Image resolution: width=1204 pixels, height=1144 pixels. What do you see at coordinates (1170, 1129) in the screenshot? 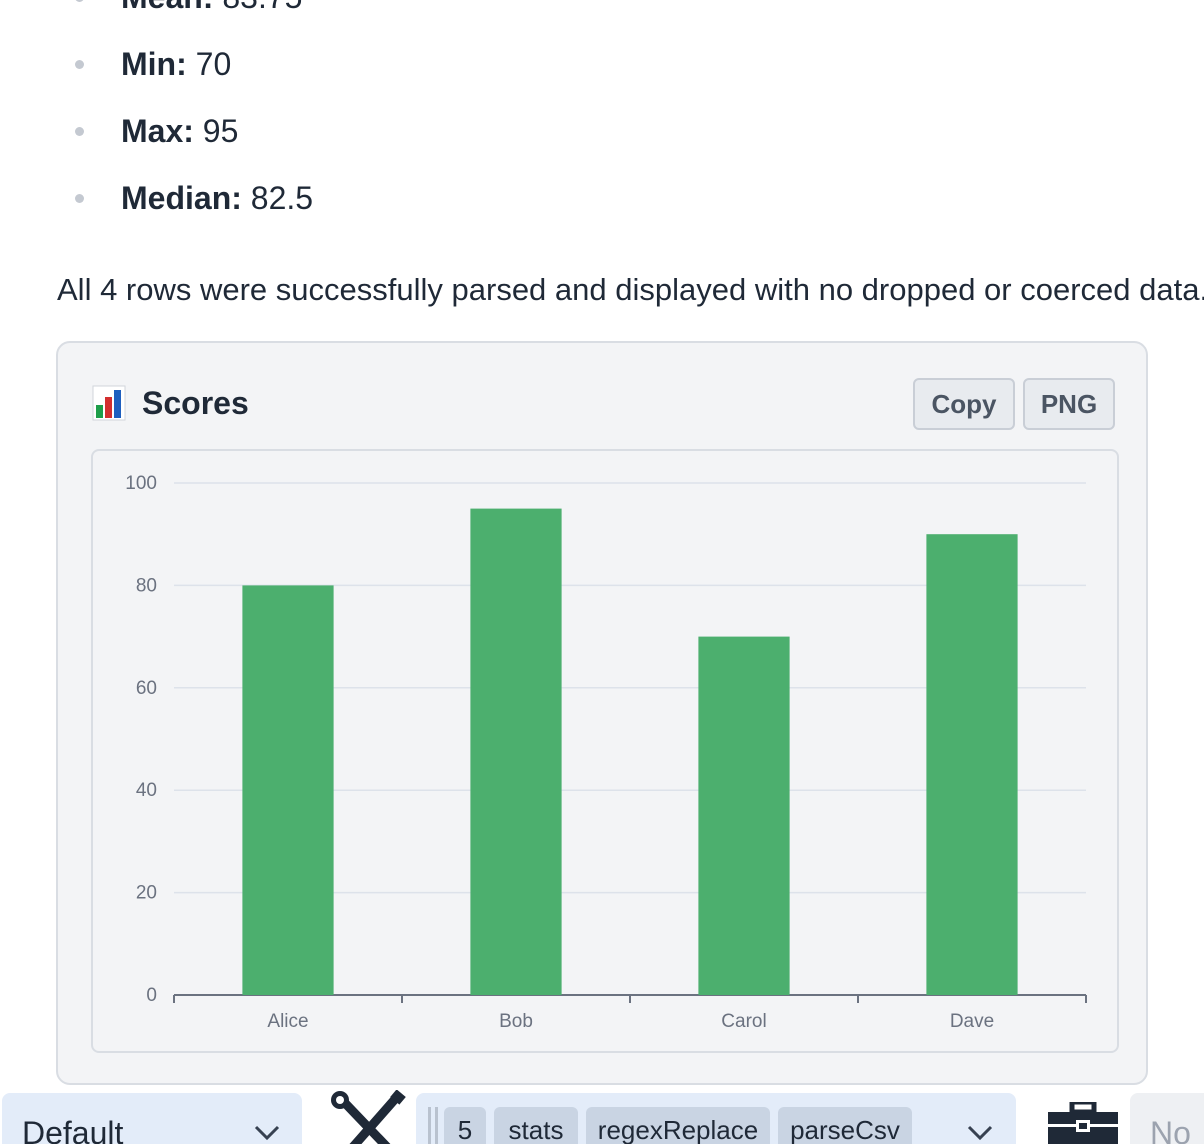
I see `no-button-label: No` at bounding box center [1170, 1129].